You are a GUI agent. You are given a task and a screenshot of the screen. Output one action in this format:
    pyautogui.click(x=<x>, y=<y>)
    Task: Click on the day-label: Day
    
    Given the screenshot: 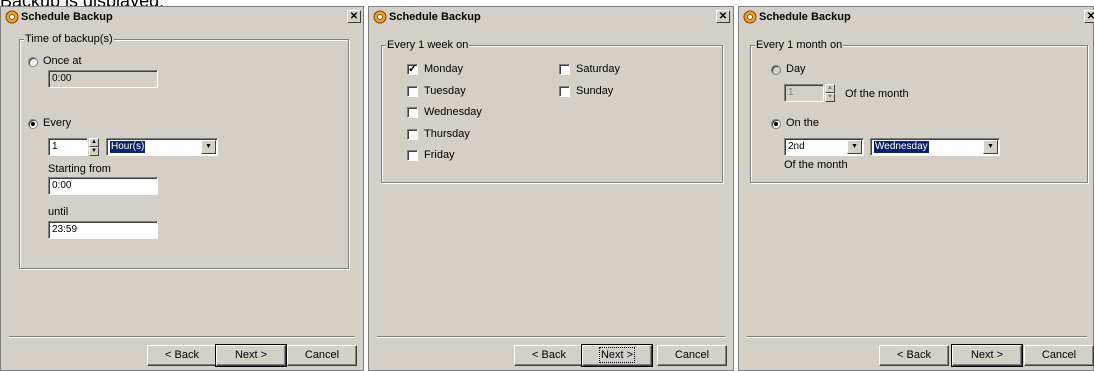 What is the action you would take?
    pyautogui.click(x=796, y=69)
    